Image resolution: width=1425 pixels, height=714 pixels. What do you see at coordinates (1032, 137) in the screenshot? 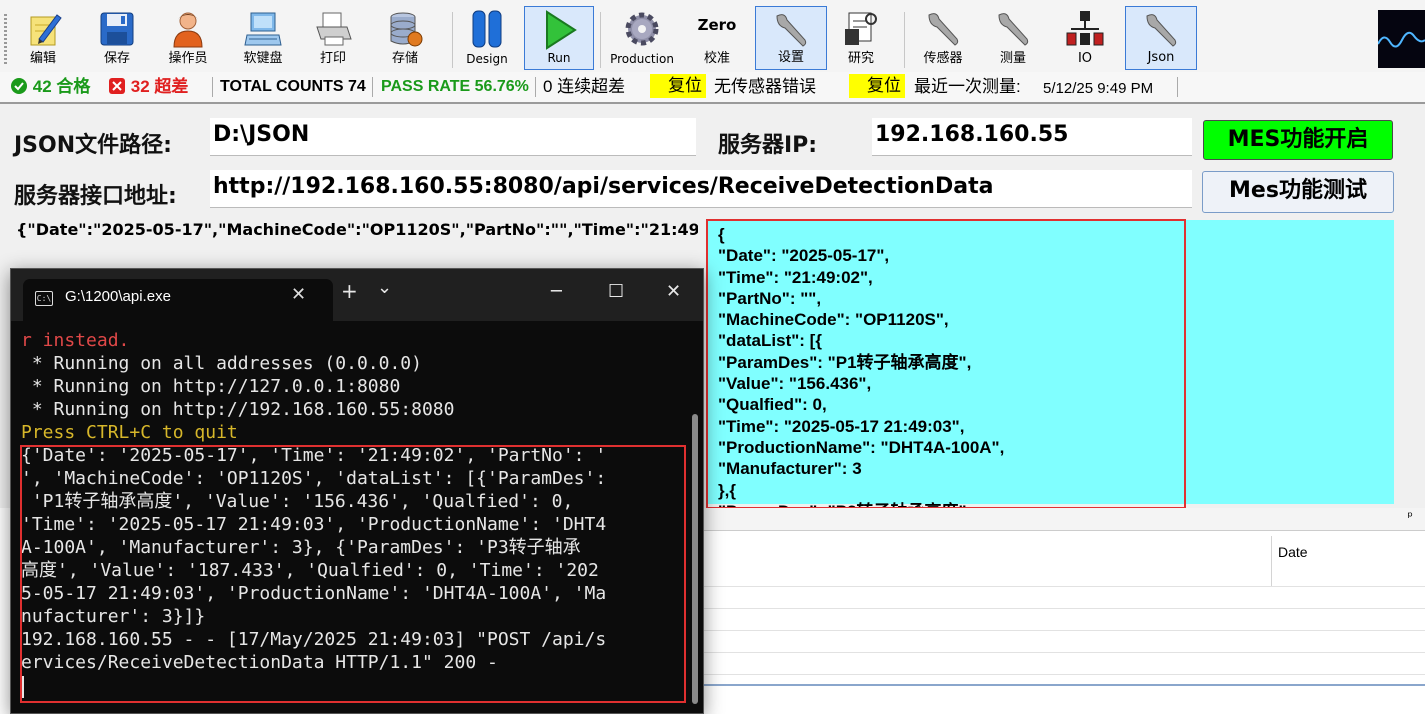
I see `server-ip-input: 192.168.160.55` at bounding box center [1032, 137].